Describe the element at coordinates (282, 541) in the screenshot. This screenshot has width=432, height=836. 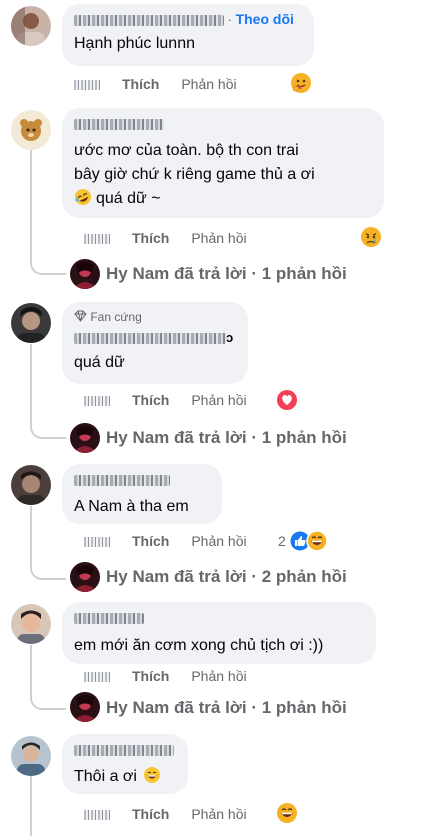
I see `reaction-count: 2` at that location.